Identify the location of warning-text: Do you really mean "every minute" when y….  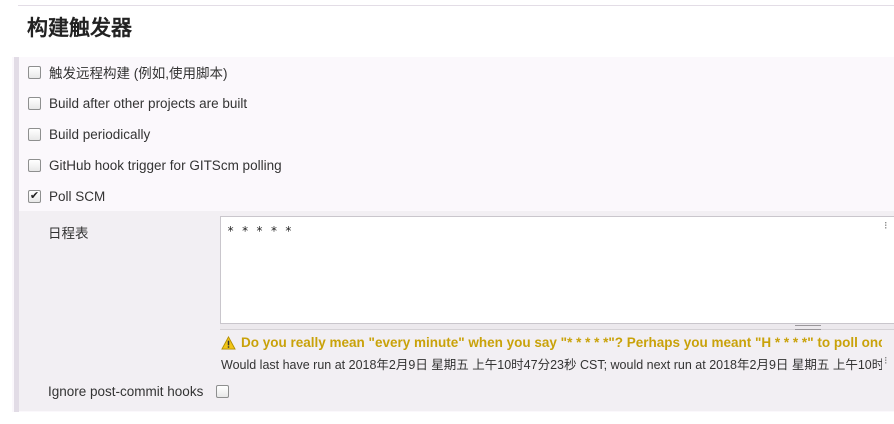
(561, 342).